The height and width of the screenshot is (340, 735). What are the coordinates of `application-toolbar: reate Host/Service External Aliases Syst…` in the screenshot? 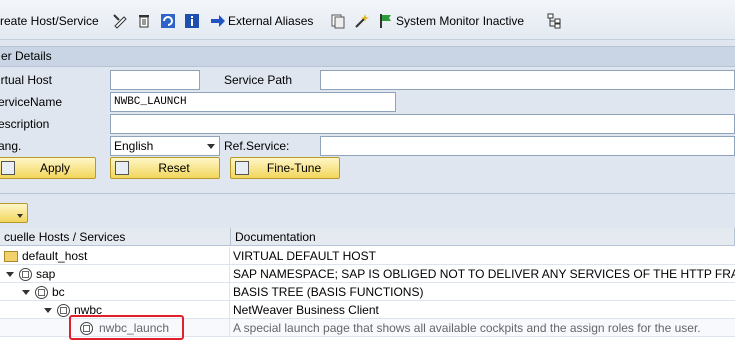 It's located at (367, 20).